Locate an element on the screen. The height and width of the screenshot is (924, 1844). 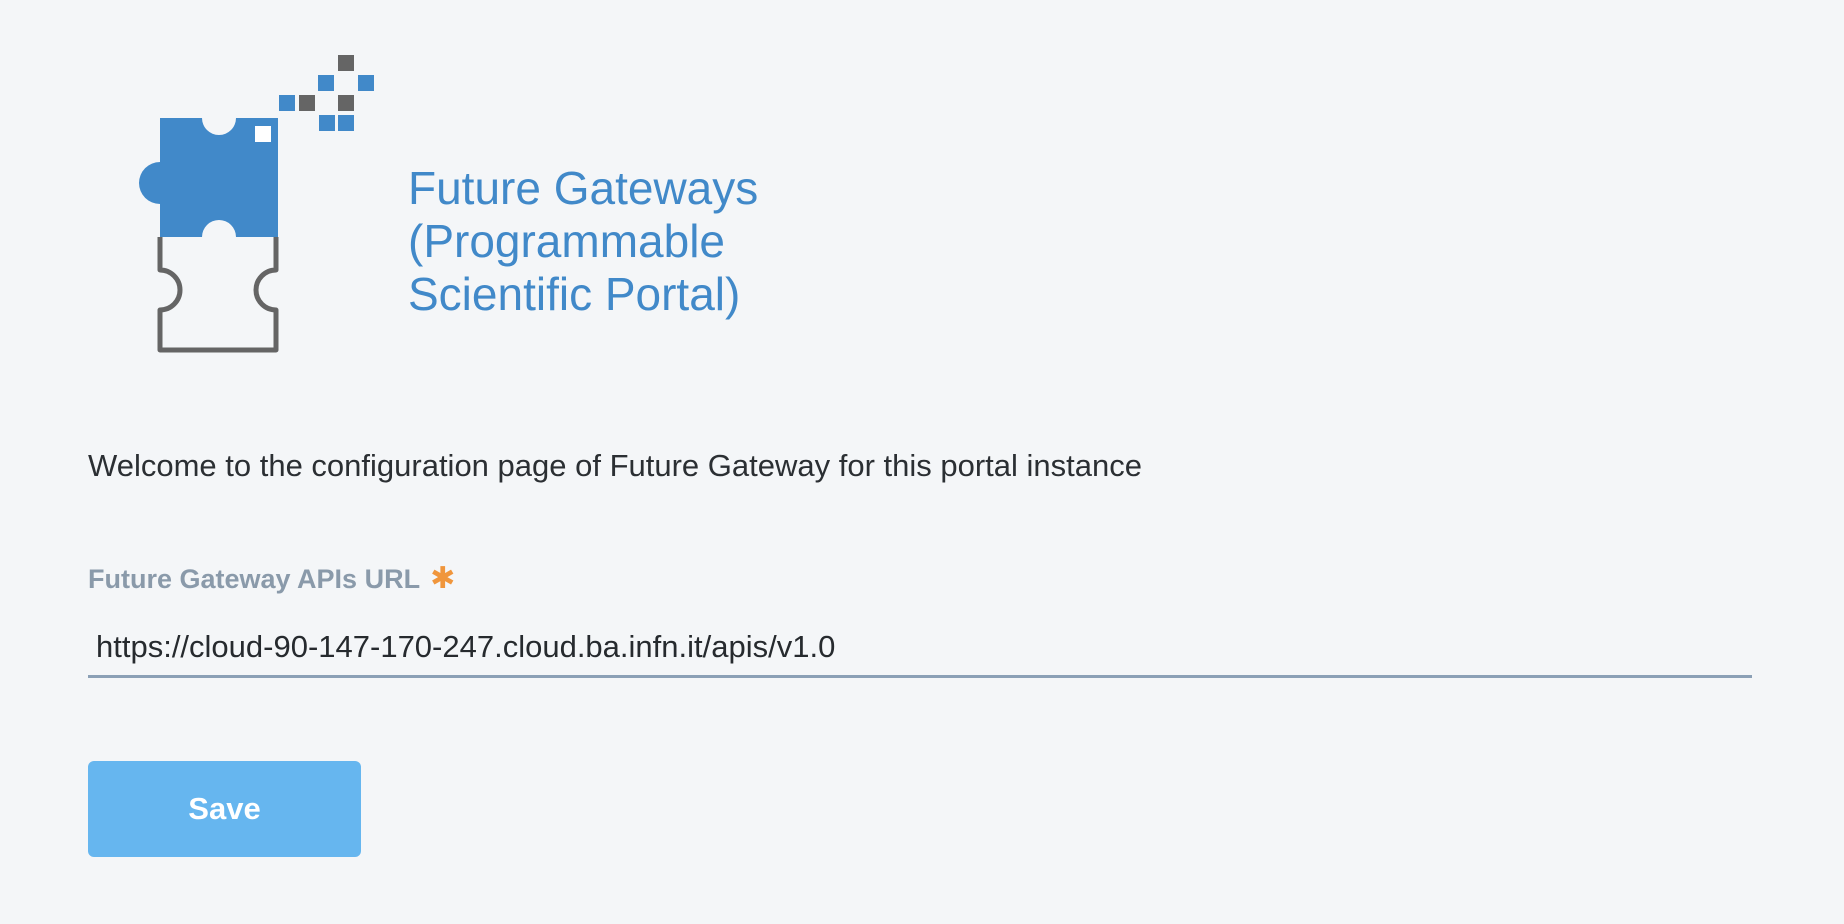
puzzle-pieces-icon is located at coordinates (256, 204).